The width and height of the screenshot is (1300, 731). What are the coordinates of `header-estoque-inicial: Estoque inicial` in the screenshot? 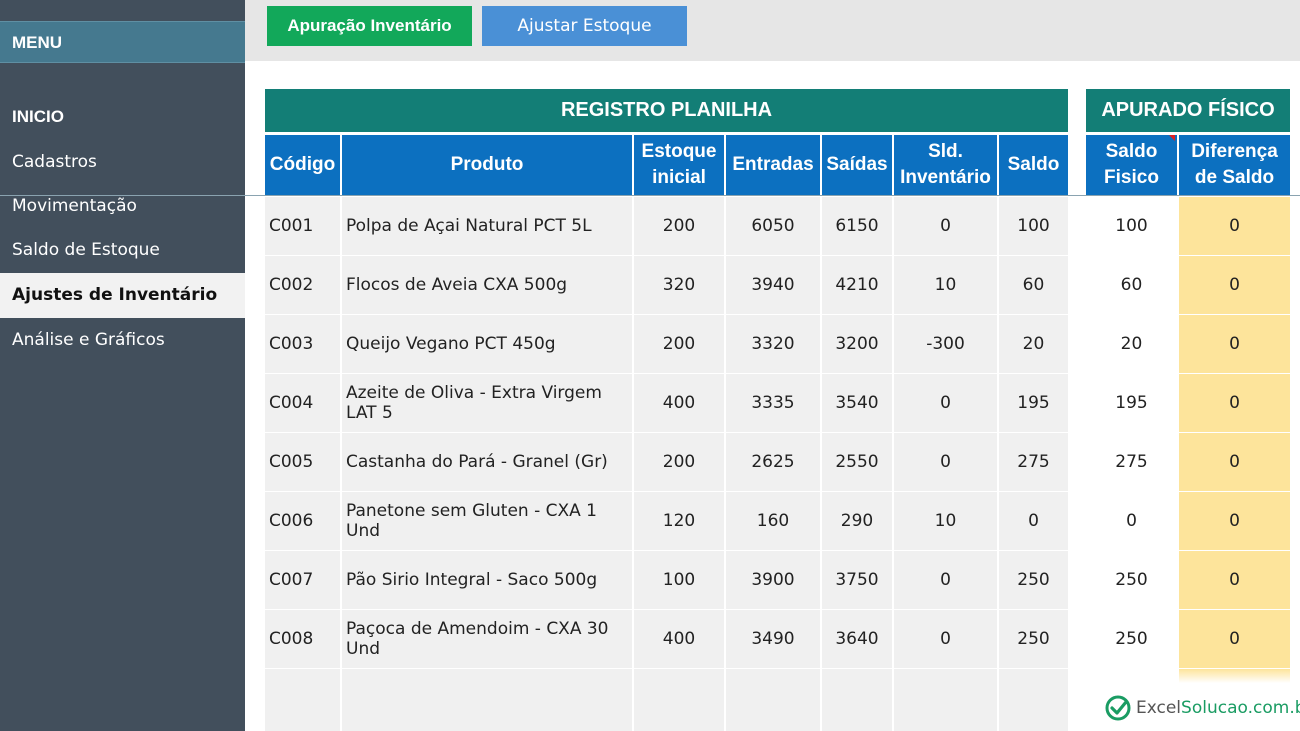 It's located at (679, 165).